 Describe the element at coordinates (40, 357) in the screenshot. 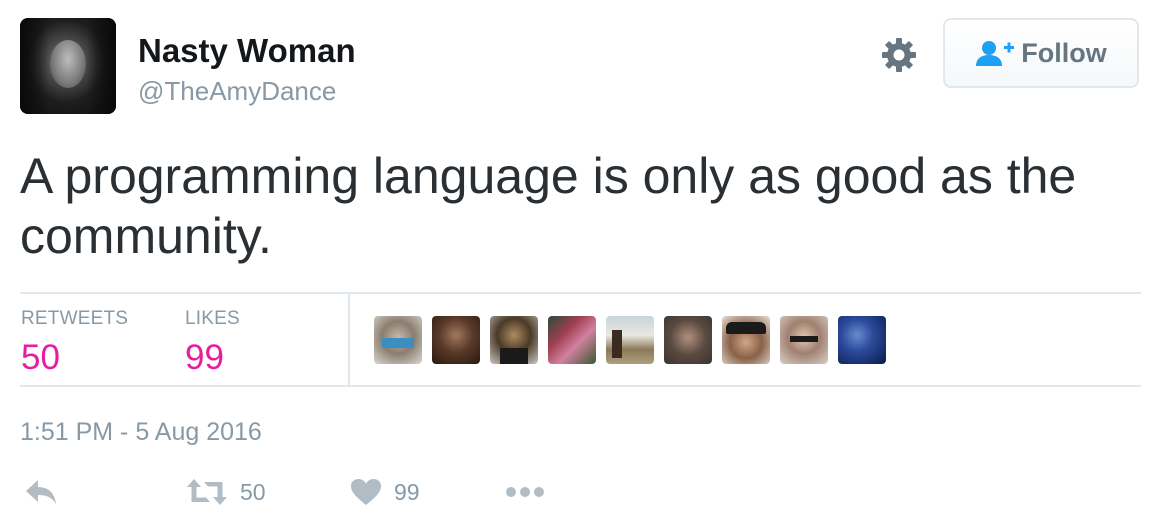

I see `retweets-count: 50` at that location.